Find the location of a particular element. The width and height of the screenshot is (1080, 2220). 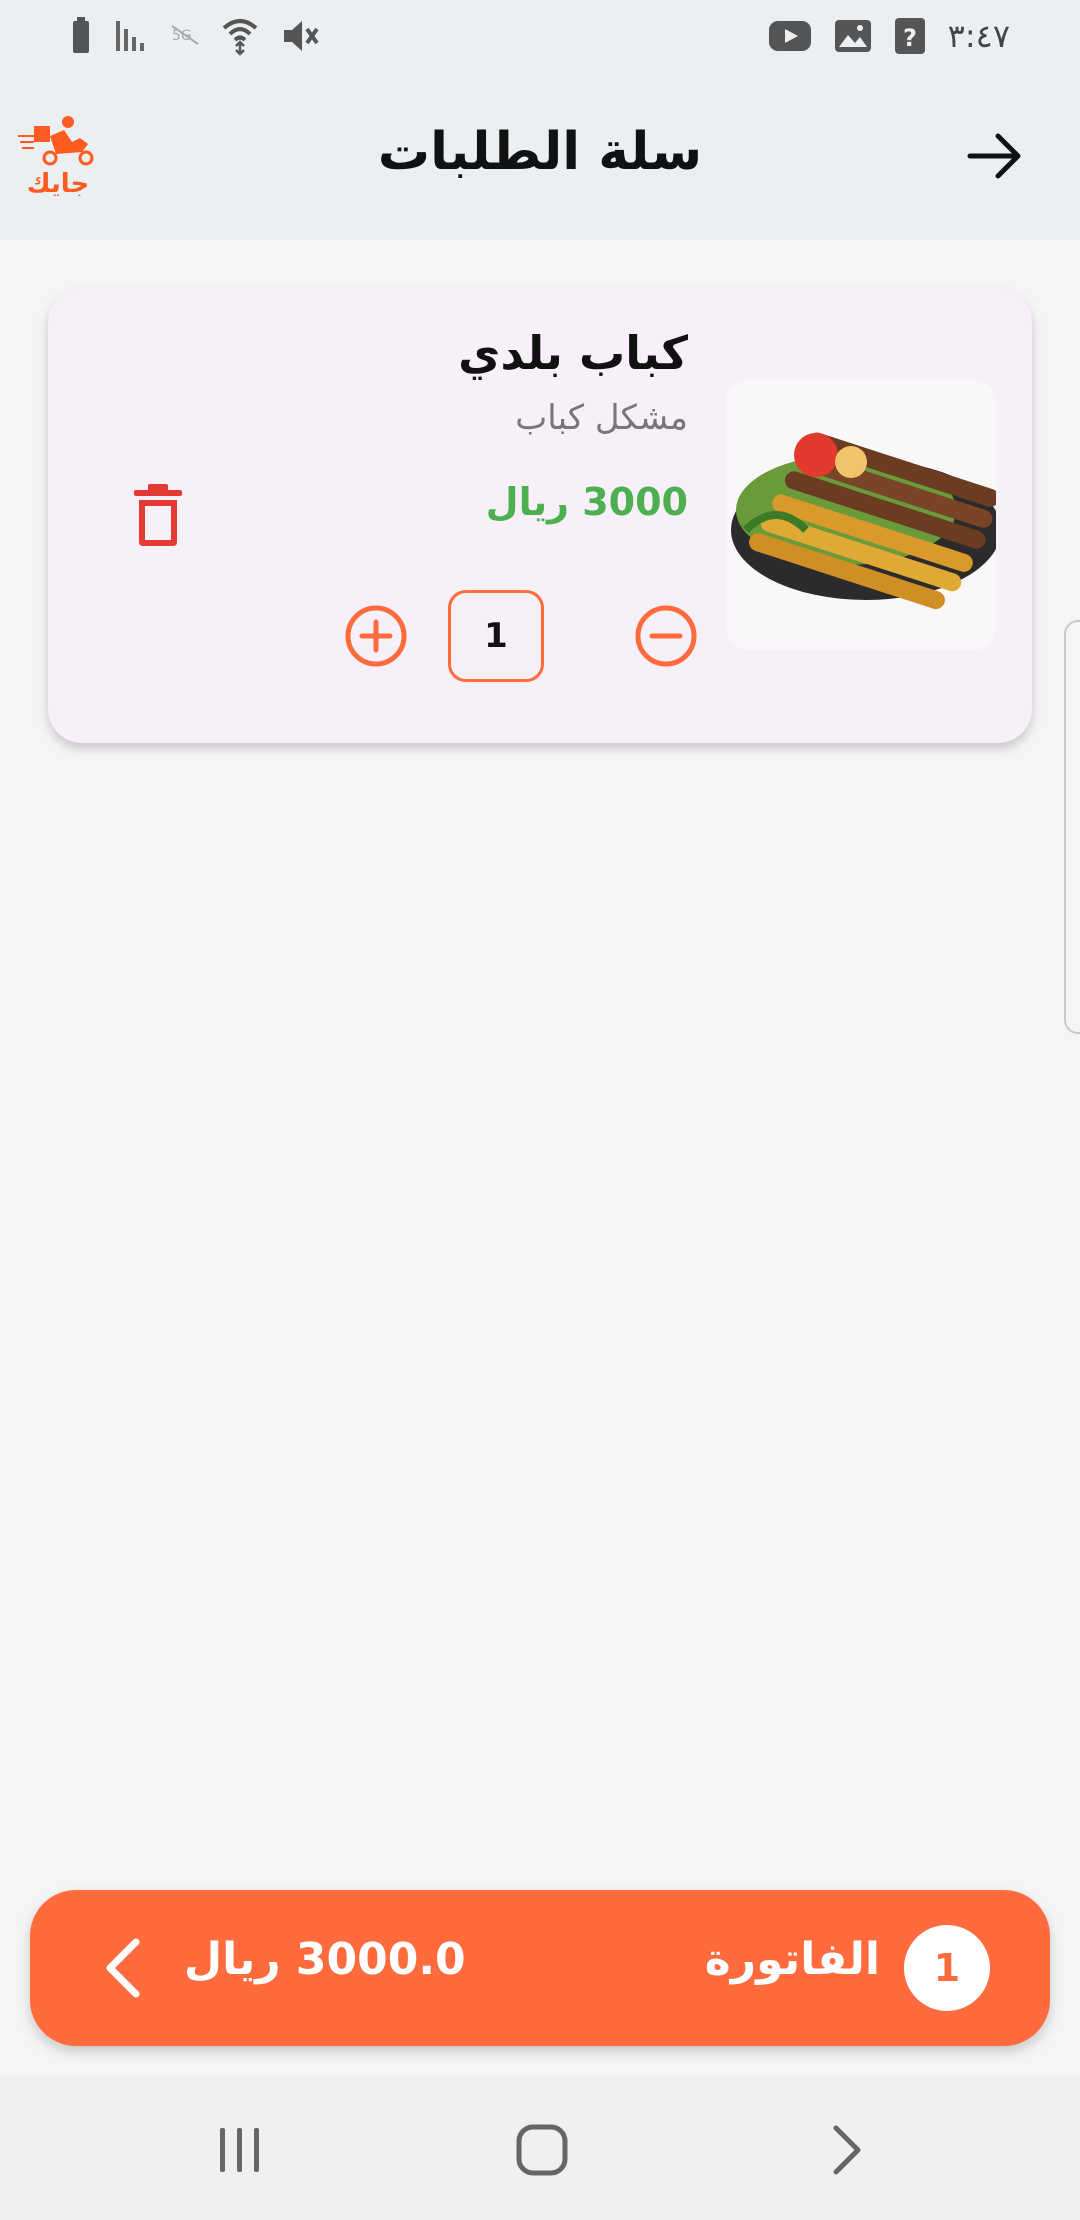

battery-icon is located at coordinates (81, 36).